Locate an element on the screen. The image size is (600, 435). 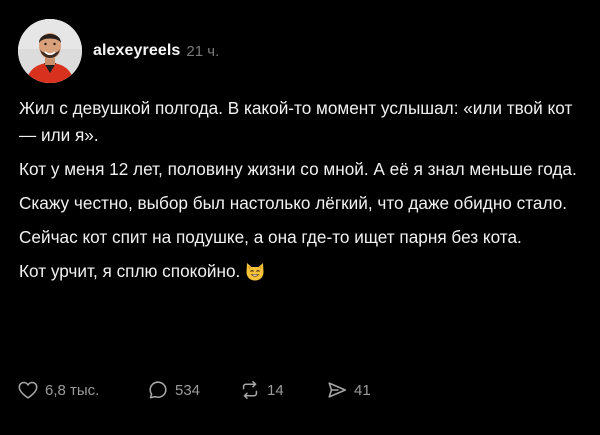
like-button: 6,8 тыс. is located at coordinates (82, 390).